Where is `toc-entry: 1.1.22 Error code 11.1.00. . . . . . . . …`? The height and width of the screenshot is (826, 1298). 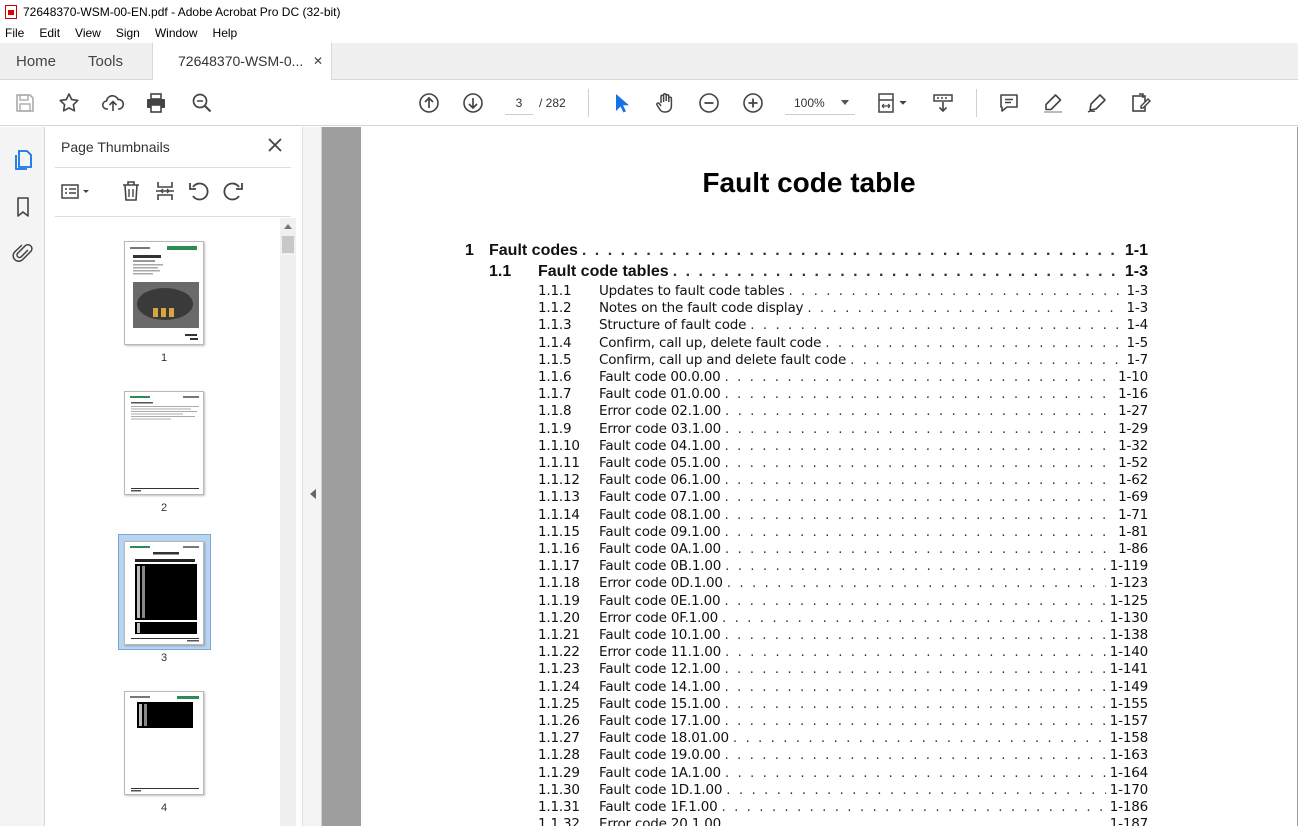 toc-entry: 1.1.22 Error code 11.1.00. . . . . . . . … is located at coordinates (843, 652).